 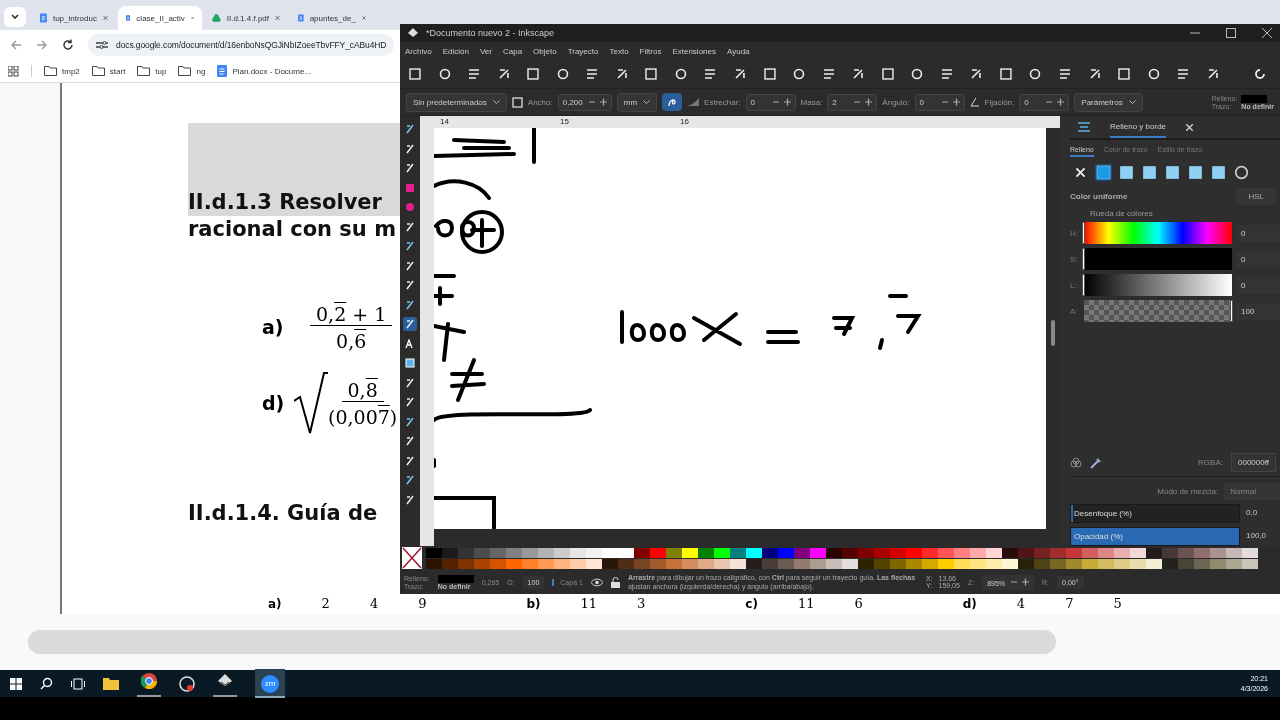 What do you see at coordinates (584, 102) in the screenshot?
I see `width-field: 0,200` at bounding box center [584, 102].